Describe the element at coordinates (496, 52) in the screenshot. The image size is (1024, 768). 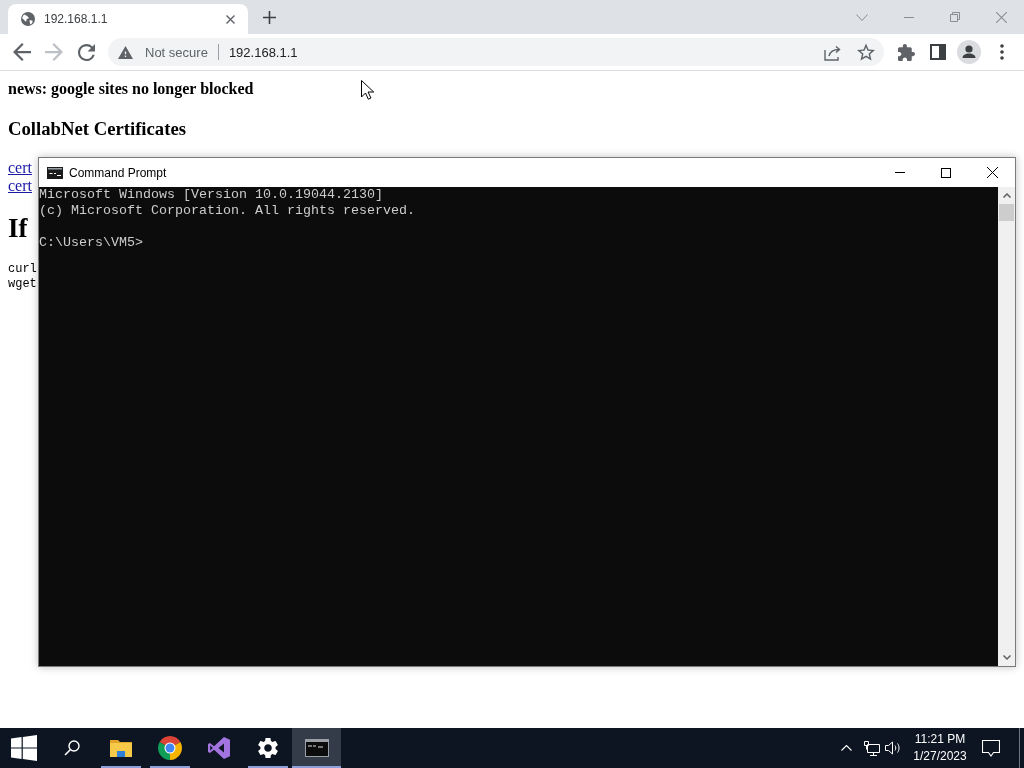
I see `address-bar: Not secure 192.168.1.1` at that location.